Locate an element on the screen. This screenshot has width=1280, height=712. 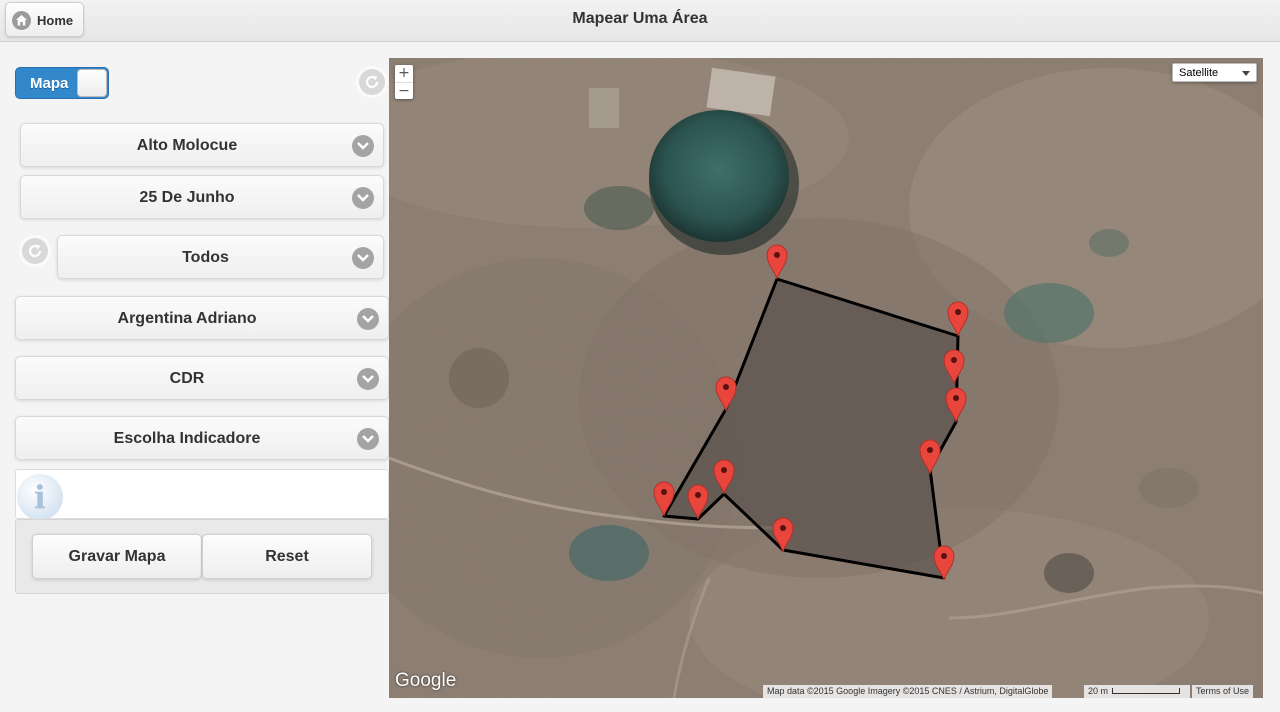
action-panel: Gravar Mapa Reset is located at coordinates (202, 556).